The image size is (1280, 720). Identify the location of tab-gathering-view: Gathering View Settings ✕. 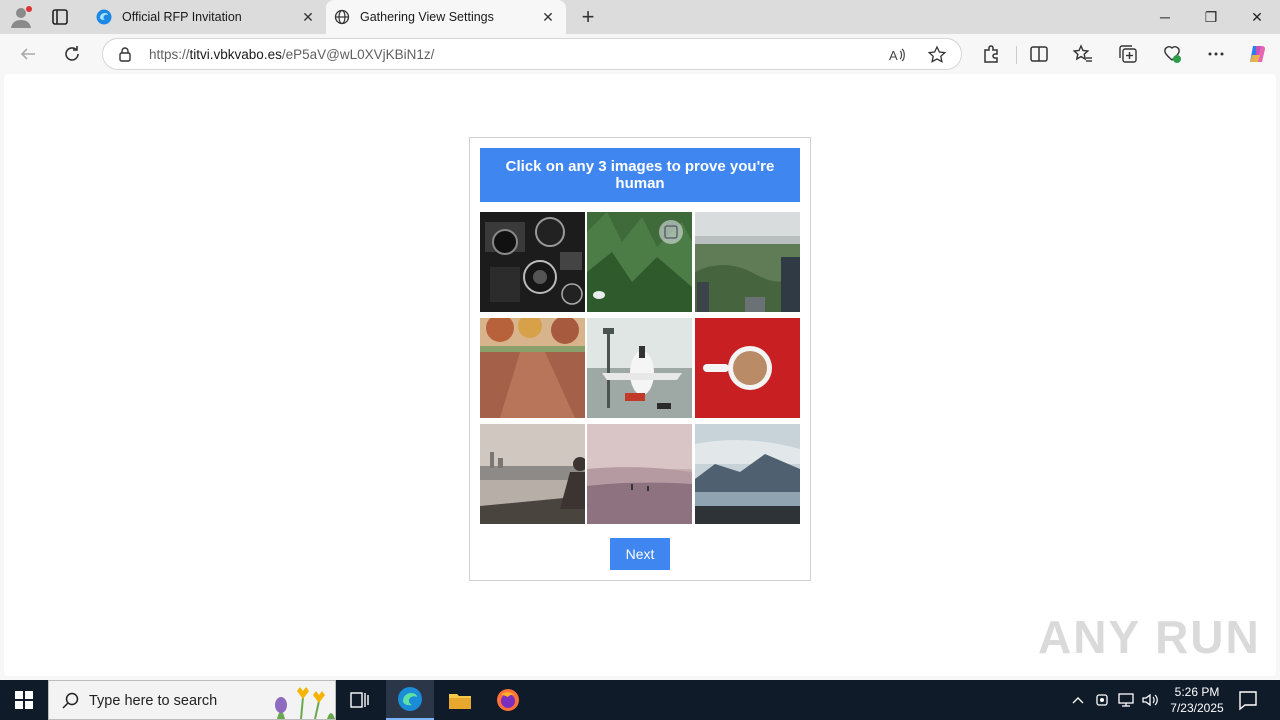
(446, 17).